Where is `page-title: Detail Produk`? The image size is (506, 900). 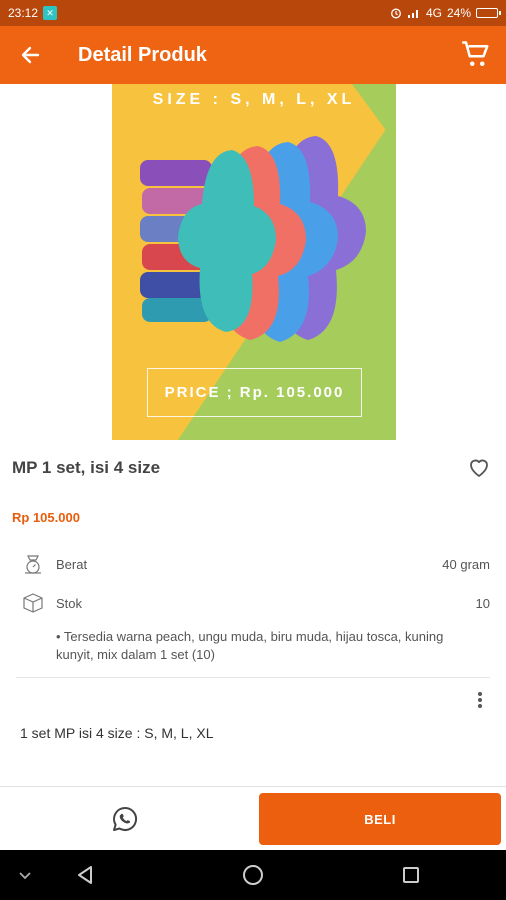
page-title: Detail Produk is located at coordinates (142, 54).